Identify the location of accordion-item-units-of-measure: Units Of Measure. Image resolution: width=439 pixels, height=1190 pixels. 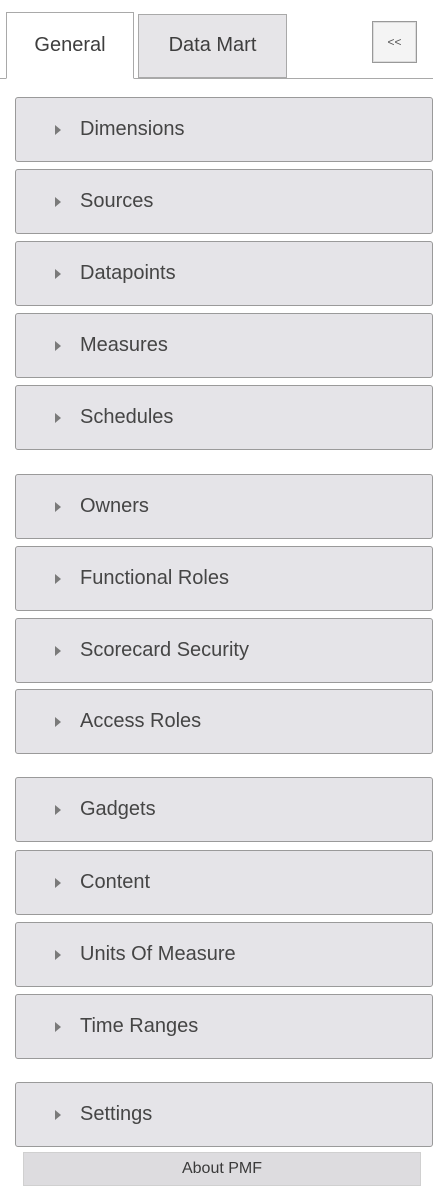
(224, 954).